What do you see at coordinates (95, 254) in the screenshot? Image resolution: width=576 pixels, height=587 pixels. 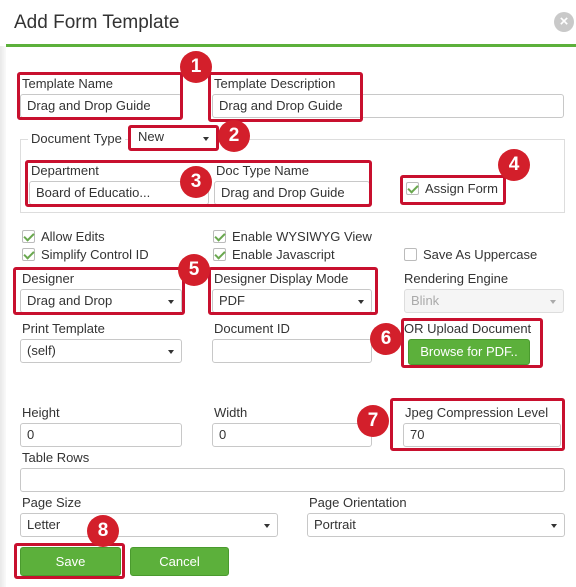 I see `simplify-control-id-label: Simplify Control ID` at bounding box center [95, 254].